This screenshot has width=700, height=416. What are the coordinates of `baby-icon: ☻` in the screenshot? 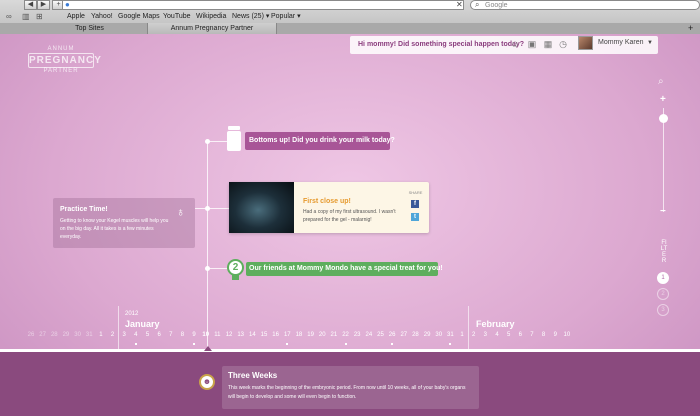 It's located at (207, 382).